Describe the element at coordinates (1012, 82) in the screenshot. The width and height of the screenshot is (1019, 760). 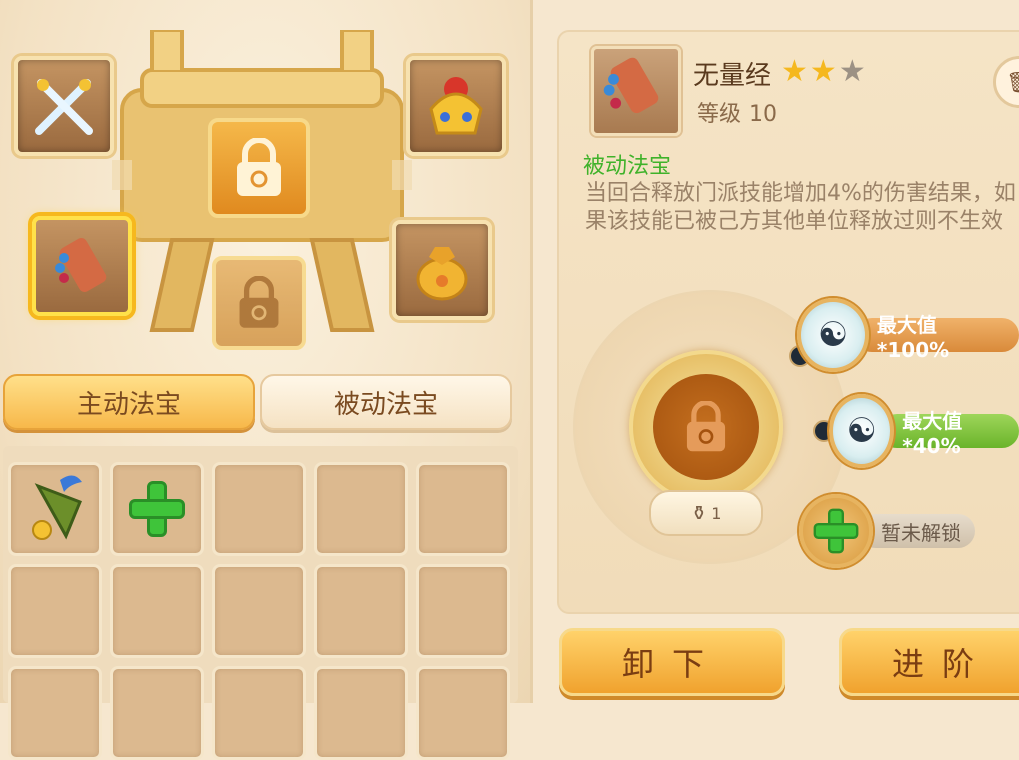
I see `trash-icon: 🗑` at that location.